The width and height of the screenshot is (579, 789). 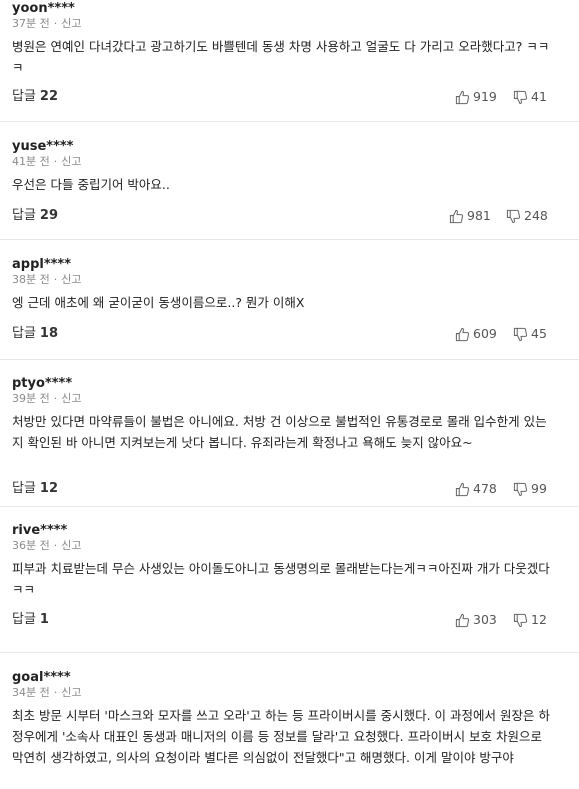 What do you see at coordinates (485, 619) in the screenshot?
I see `like-count: 303` at bounding box center [485, 619].